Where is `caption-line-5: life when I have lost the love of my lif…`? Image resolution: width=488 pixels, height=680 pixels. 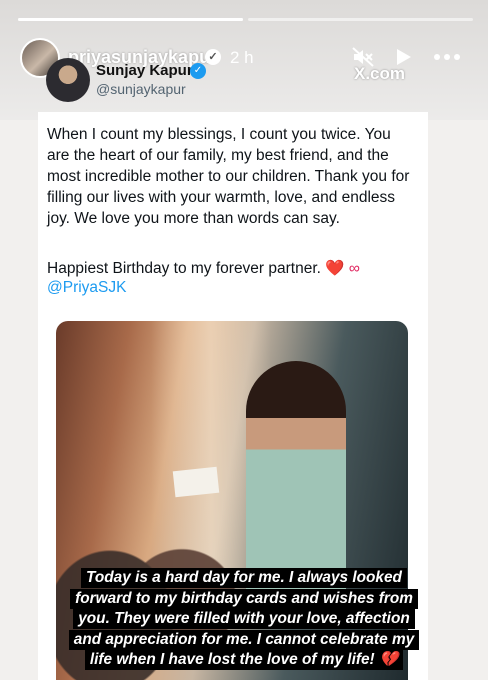 caption-line-5: life when I have lost the love of my lif… is located at coordinates (244, 660).